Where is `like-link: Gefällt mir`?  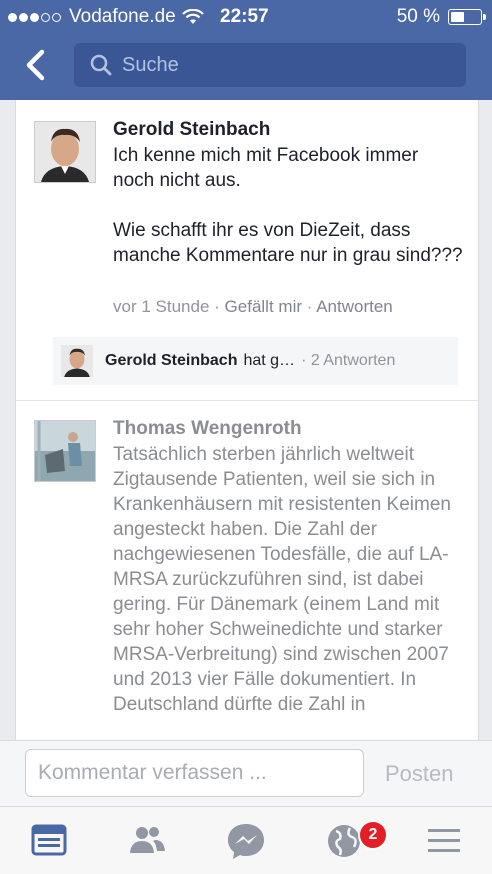 like-link: Gefällt mir is located at coordinates (263, 306).